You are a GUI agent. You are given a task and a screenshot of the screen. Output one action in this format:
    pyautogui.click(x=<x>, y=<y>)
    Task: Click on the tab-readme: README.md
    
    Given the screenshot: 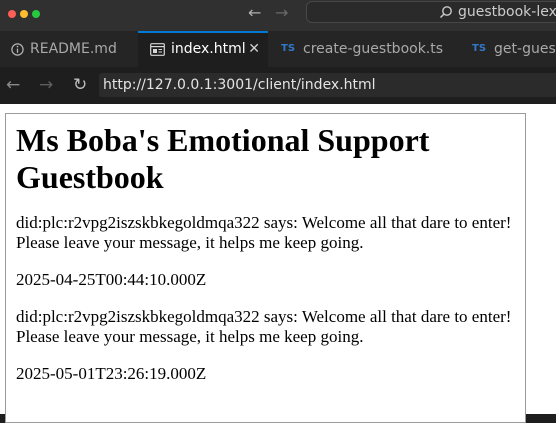 What is the action you would take?
    pyautogui.click(x=69, y=49)
    